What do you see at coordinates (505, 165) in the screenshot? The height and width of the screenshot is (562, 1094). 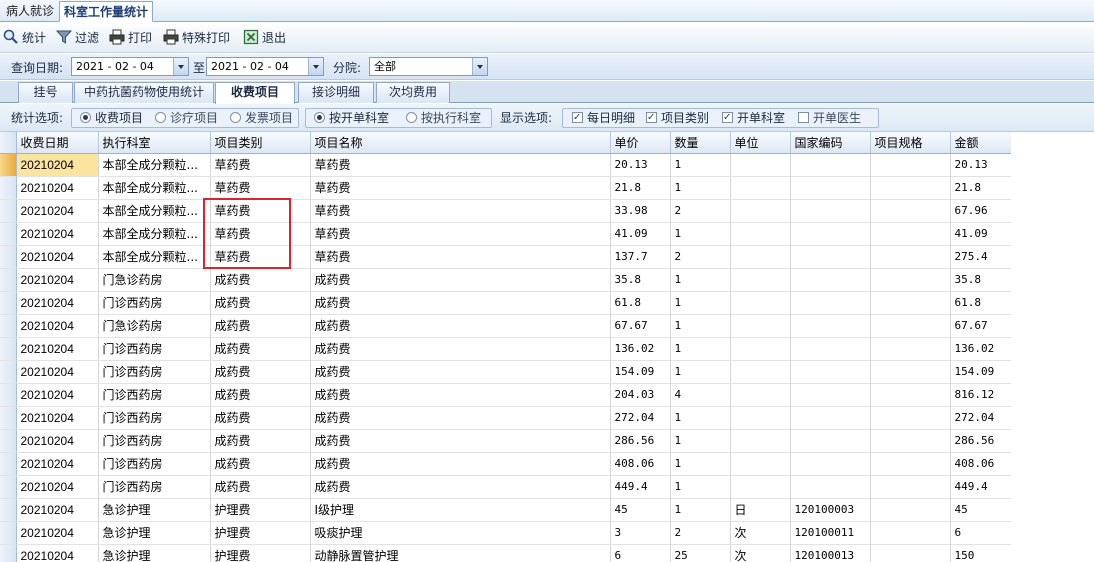 I see `table-row: 20210204 本部全成分颗粒... 草药费 草药费 20.13 1 20.13` at bounding box center [505, 165].